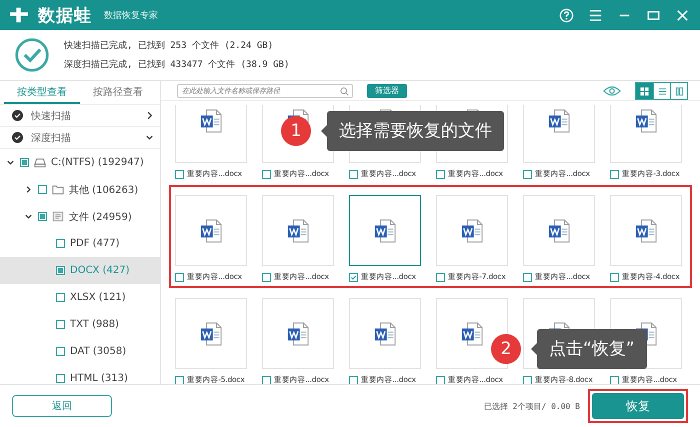 Image resolution: width=700 pixels, height=427 pixels. What do you see at coordinates (592, 349) in the screenshot?
I see `step-tooltip: 点击“恢复”` at bounding box center [592, 349].